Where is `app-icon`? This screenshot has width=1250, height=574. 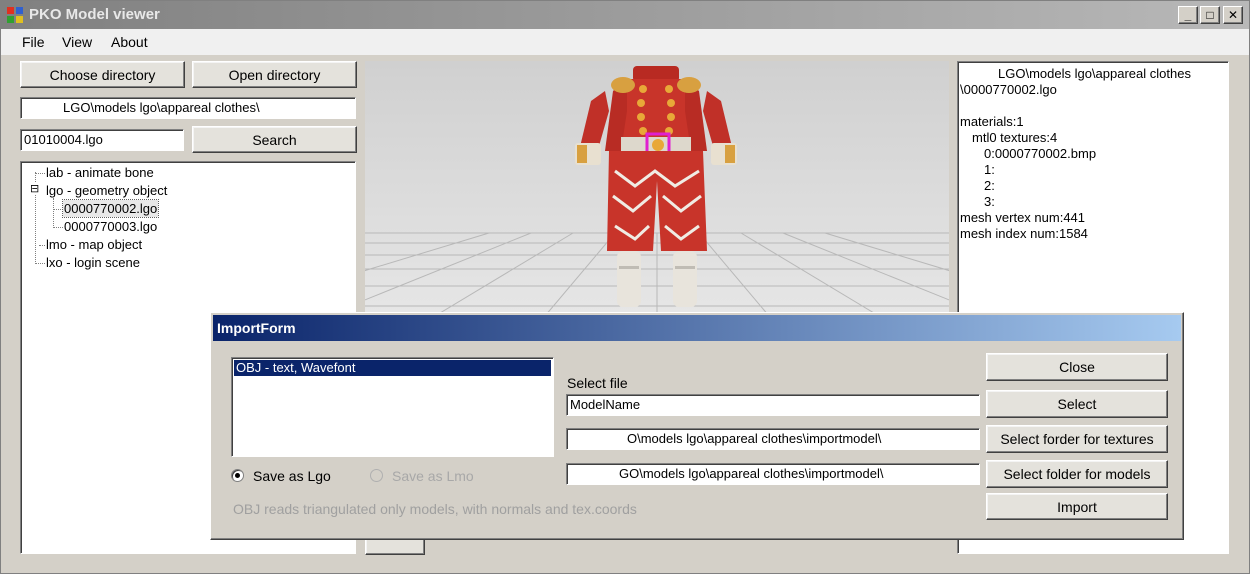
app-icon is located at coordinates (15, 15).